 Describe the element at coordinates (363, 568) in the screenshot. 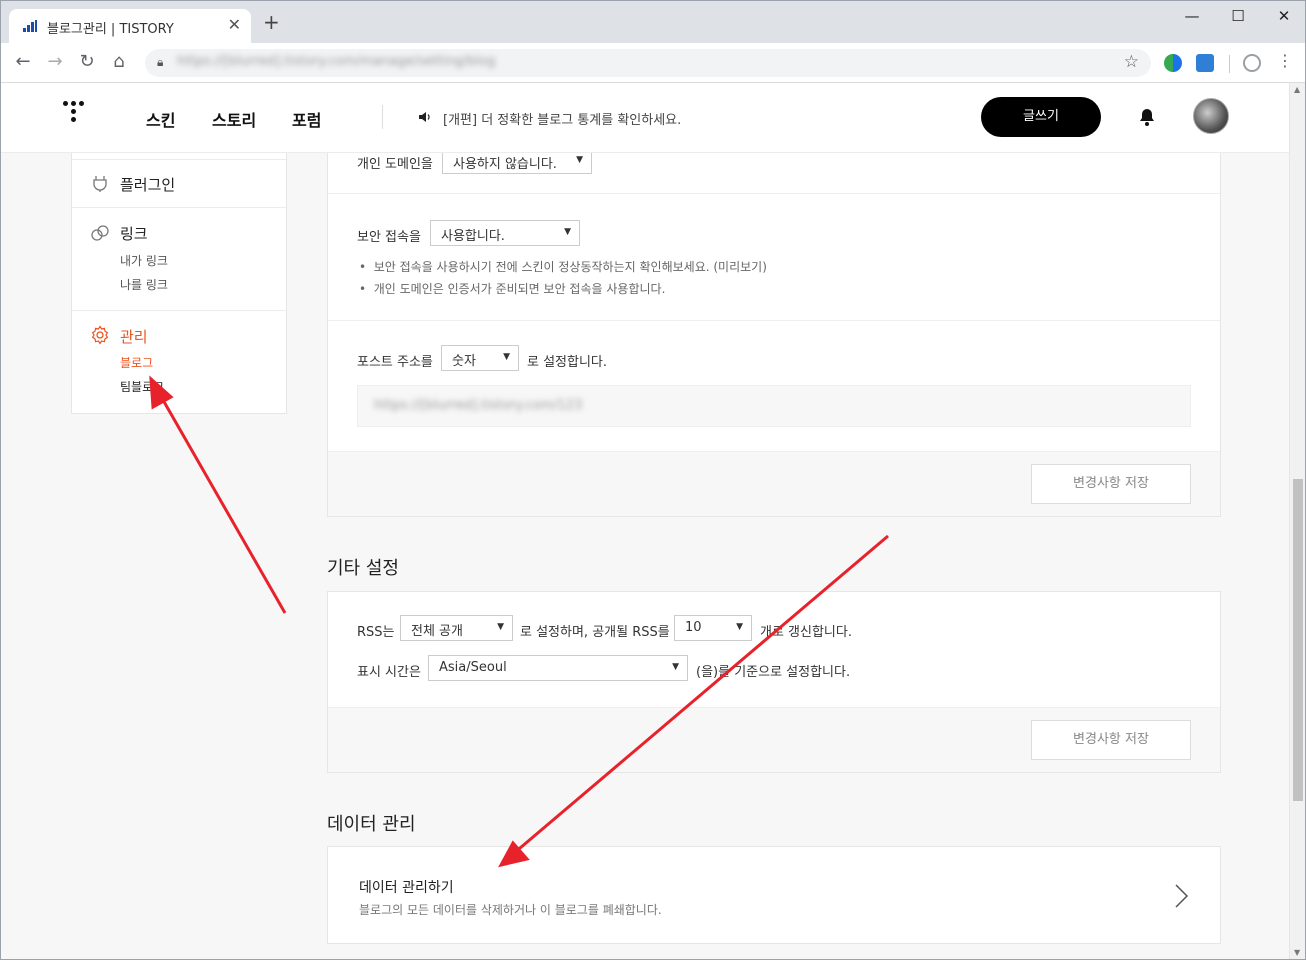

I see `etc-settings-title: 기타 설정` at that location.